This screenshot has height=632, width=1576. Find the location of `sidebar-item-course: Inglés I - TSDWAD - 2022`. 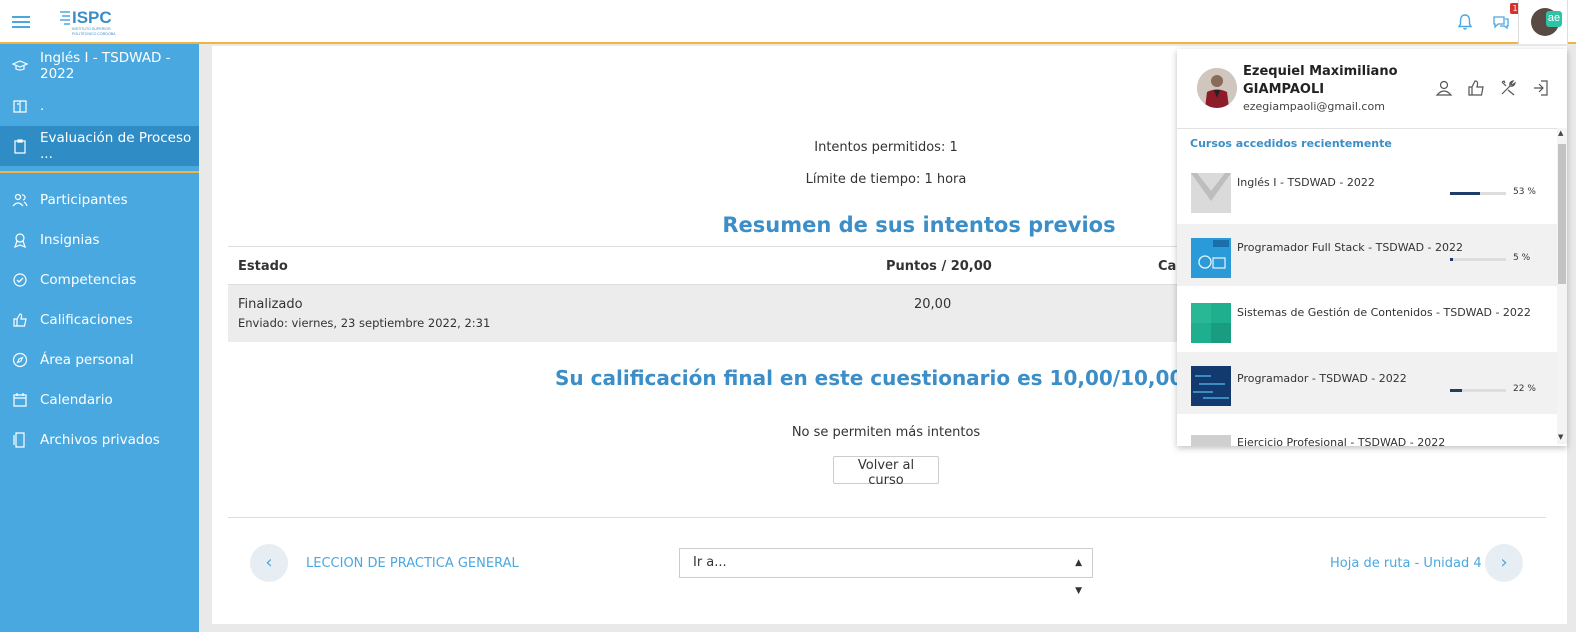

sidebar-item-course: Inglés I - TSDWAD - 2022 is located at coordinates (99, 66).